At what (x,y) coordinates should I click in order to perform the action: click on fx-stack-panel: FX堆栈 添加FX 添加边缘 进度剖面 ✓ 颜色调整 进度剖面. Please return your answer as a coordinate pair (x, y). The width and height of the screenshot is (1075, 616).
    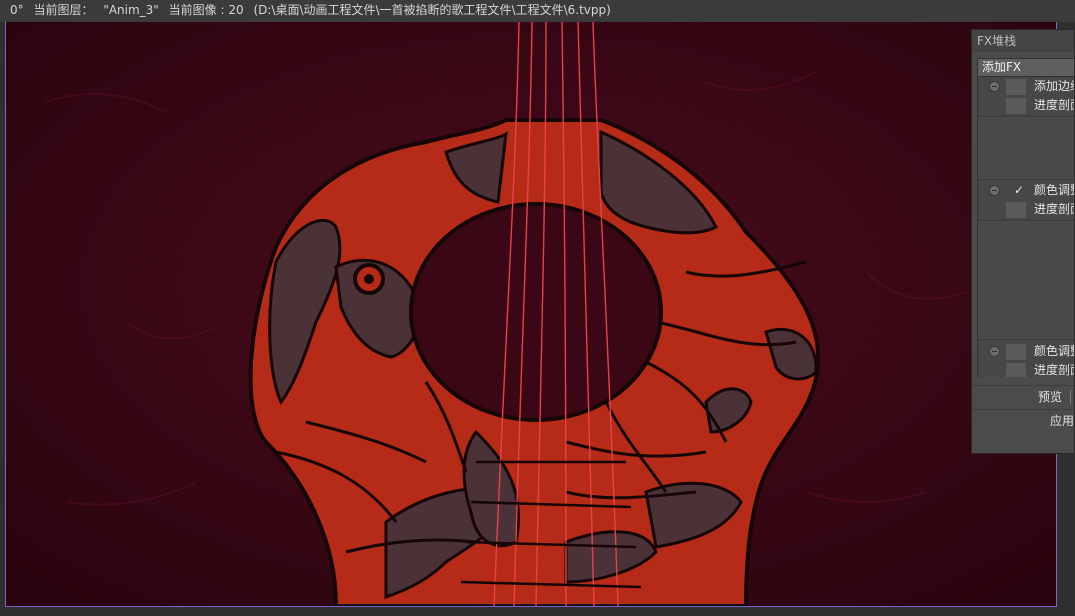
    Looking at the image, I should click on (1023, 241).